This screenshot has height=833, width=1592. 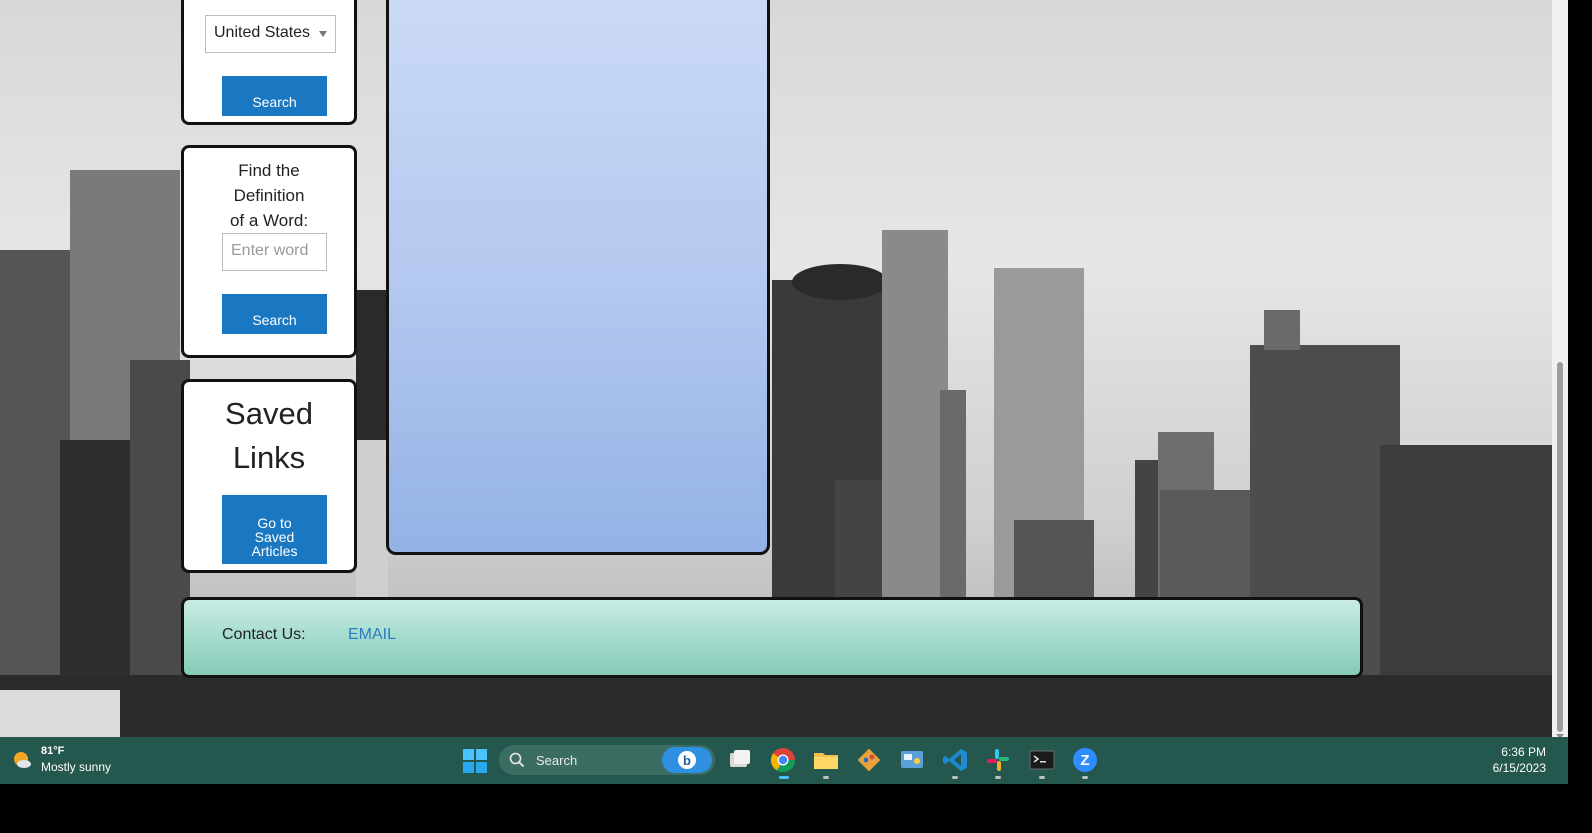 What do you see at coordinates (607, 760) in the screenshot?
I see `taskbar-search-box: Search b` at bounding box center [607, 760].